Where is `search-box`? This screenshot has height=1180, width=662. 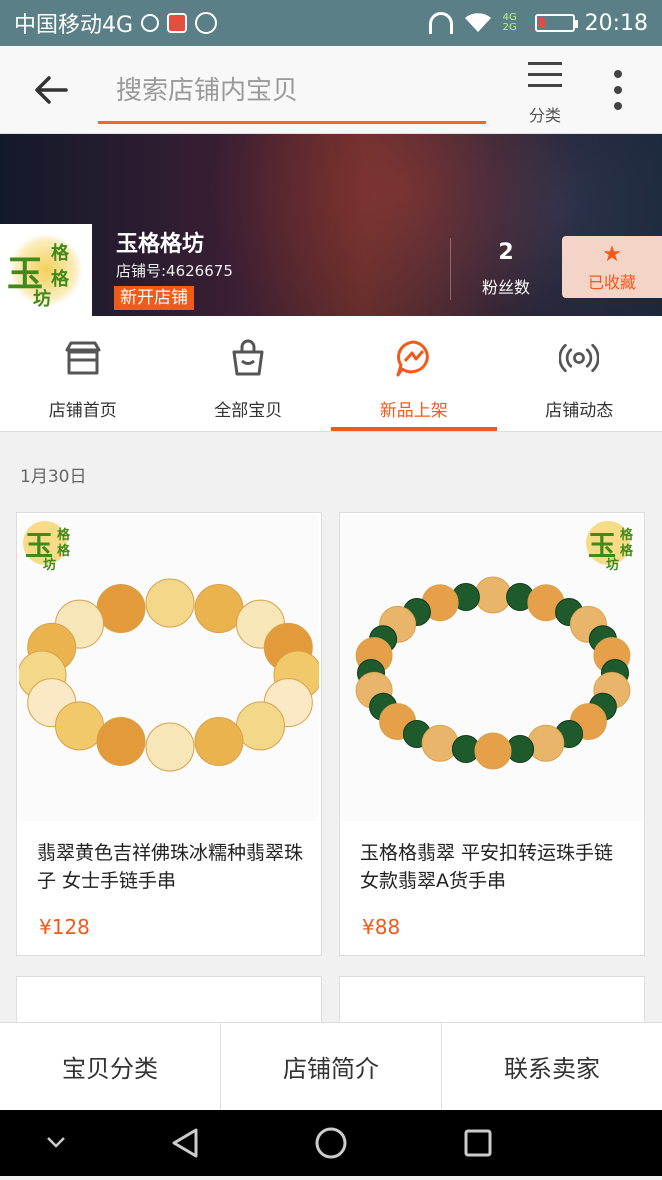 search-box is located at coordinates (292, 94).